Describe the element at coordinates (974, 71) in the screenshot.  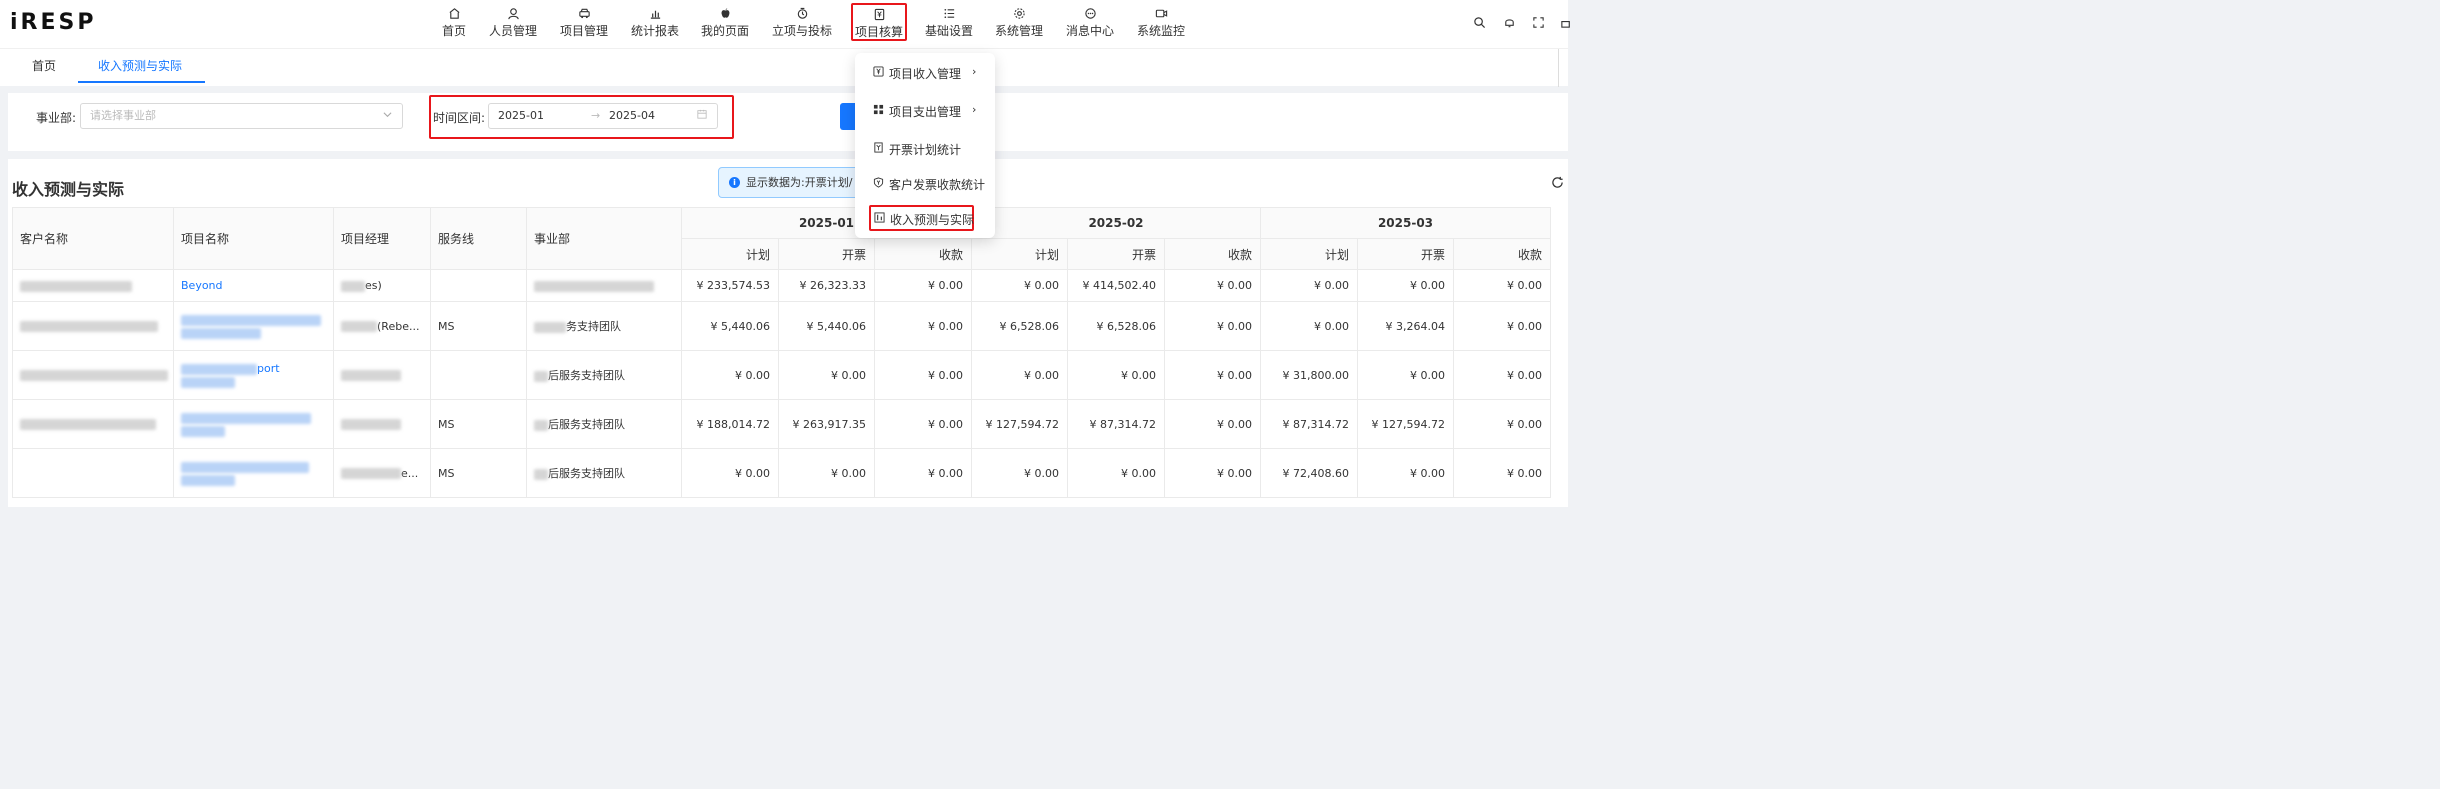
I see `chevron-right-icon: ›` at that location.